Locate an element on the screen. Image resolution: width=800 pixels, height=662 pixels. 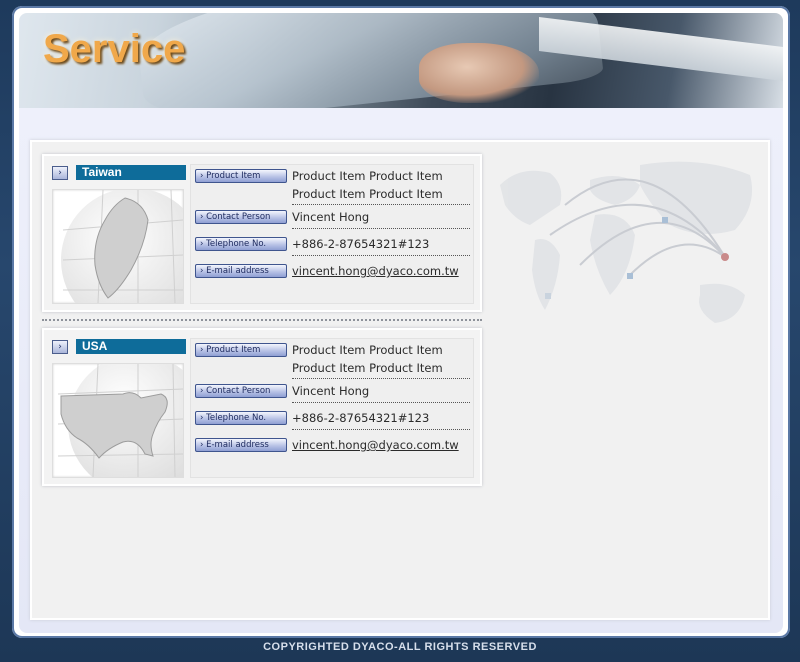
usa-map-icon is located at coordinates (132, 424).